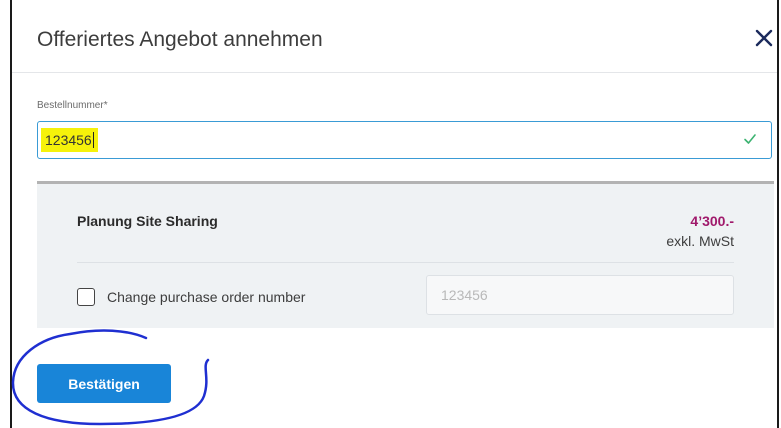  I want to click on check-icon, so click(750, 139).